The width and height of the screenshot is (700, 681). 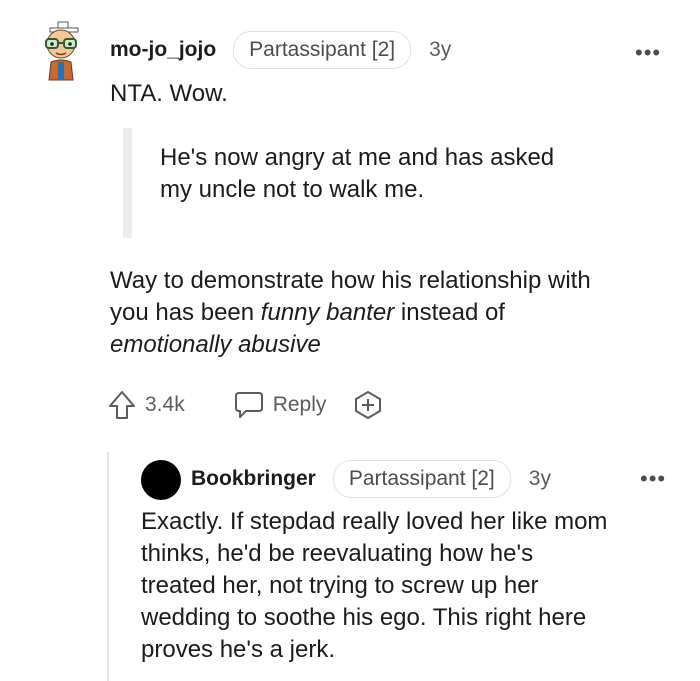 What do you see at coordinates (292, 189) in the screenshot?
I see `blockquote-line: my uncle not to walk me.` at bounding box center [292, 189].